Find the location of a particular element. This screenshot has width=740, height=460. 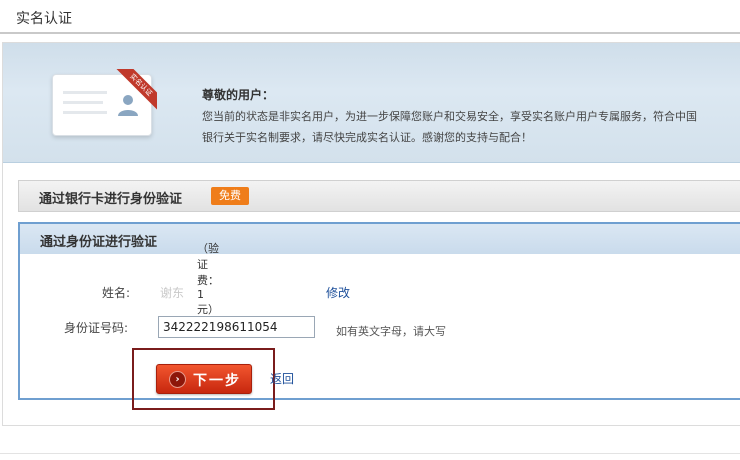

next-step-button: › 下一步 is located at coordinates (204, 379).